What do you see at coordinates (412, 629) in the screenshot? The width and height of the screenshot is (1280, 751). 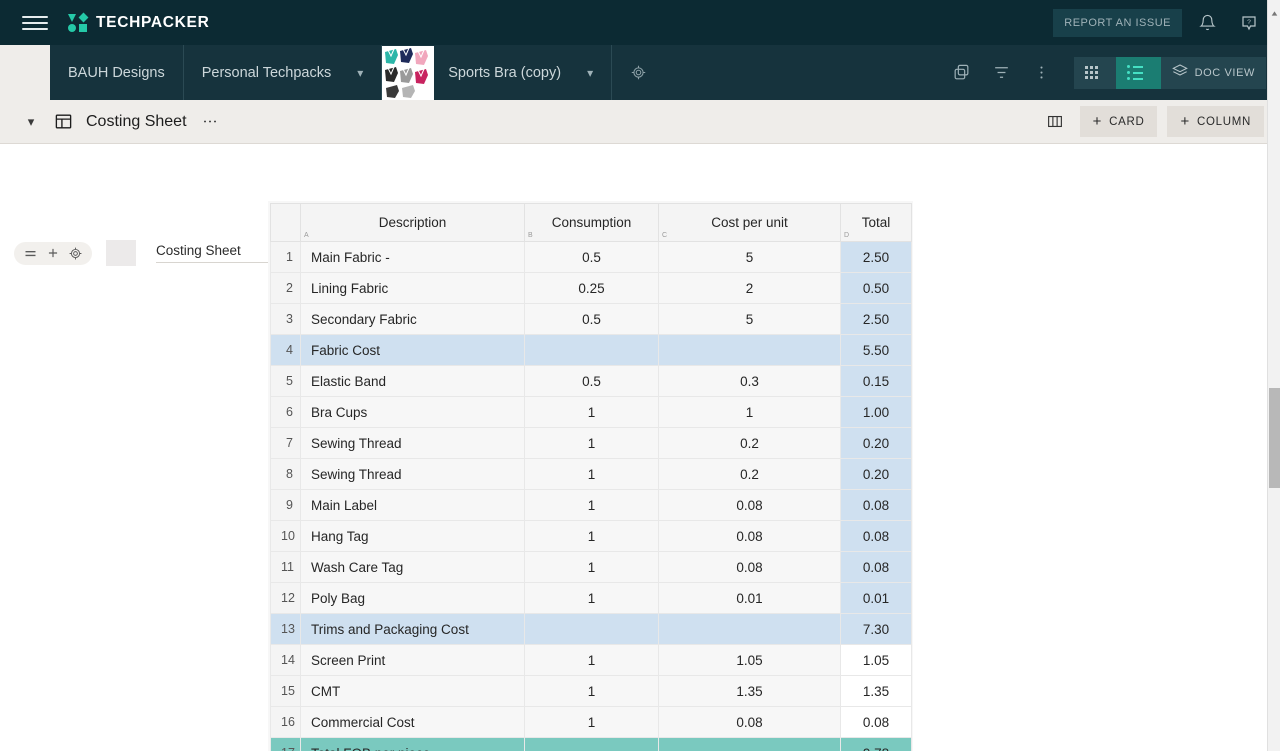 I see `cell-description: Trims and Packaging Cost` at bounding box center [412, 629].